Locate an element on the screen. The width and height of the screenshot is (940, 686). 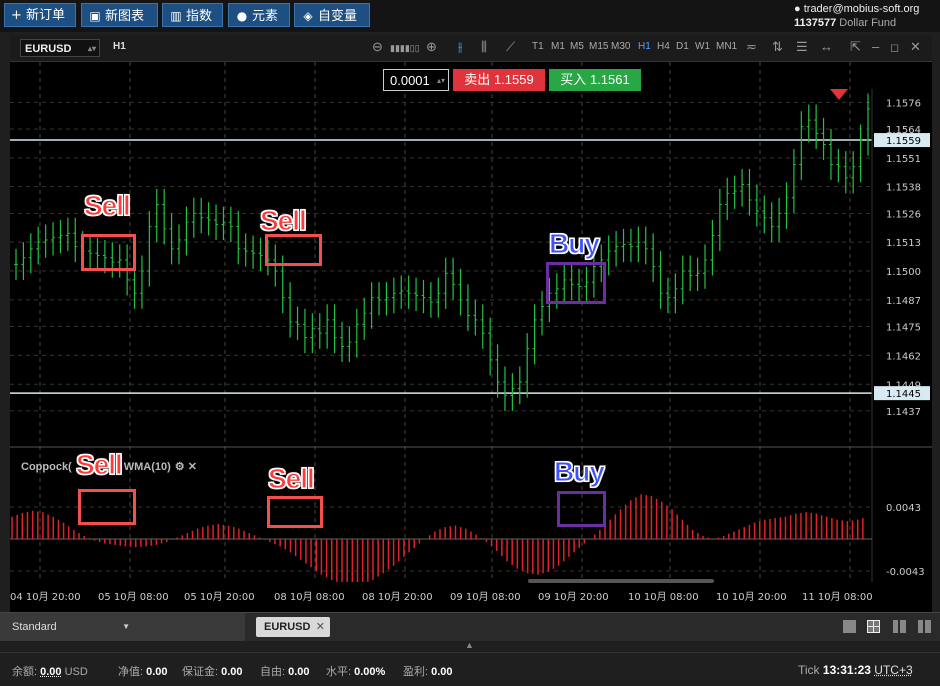
caret-up-icon: ▲ is located at coordinates (469, 645).